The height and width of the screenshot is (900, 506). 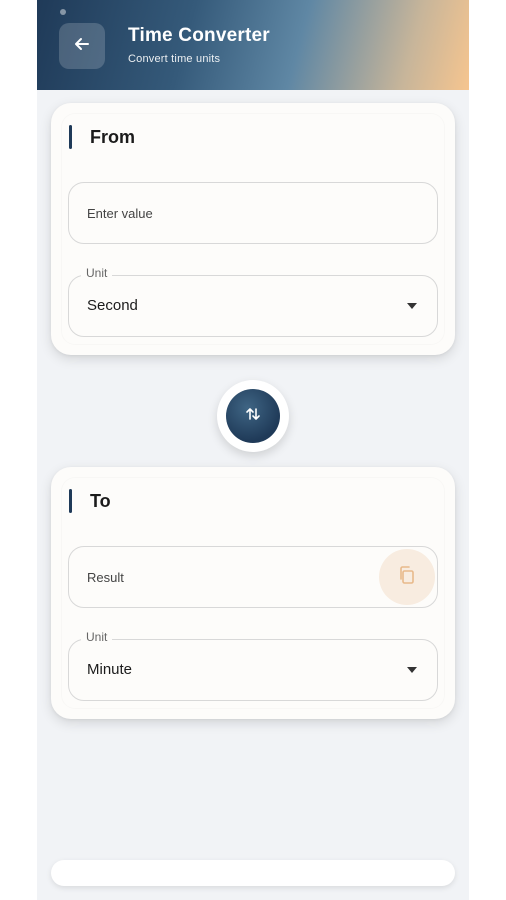 I want to click on to-unit-value: Minute, so click(x=110, y=669).